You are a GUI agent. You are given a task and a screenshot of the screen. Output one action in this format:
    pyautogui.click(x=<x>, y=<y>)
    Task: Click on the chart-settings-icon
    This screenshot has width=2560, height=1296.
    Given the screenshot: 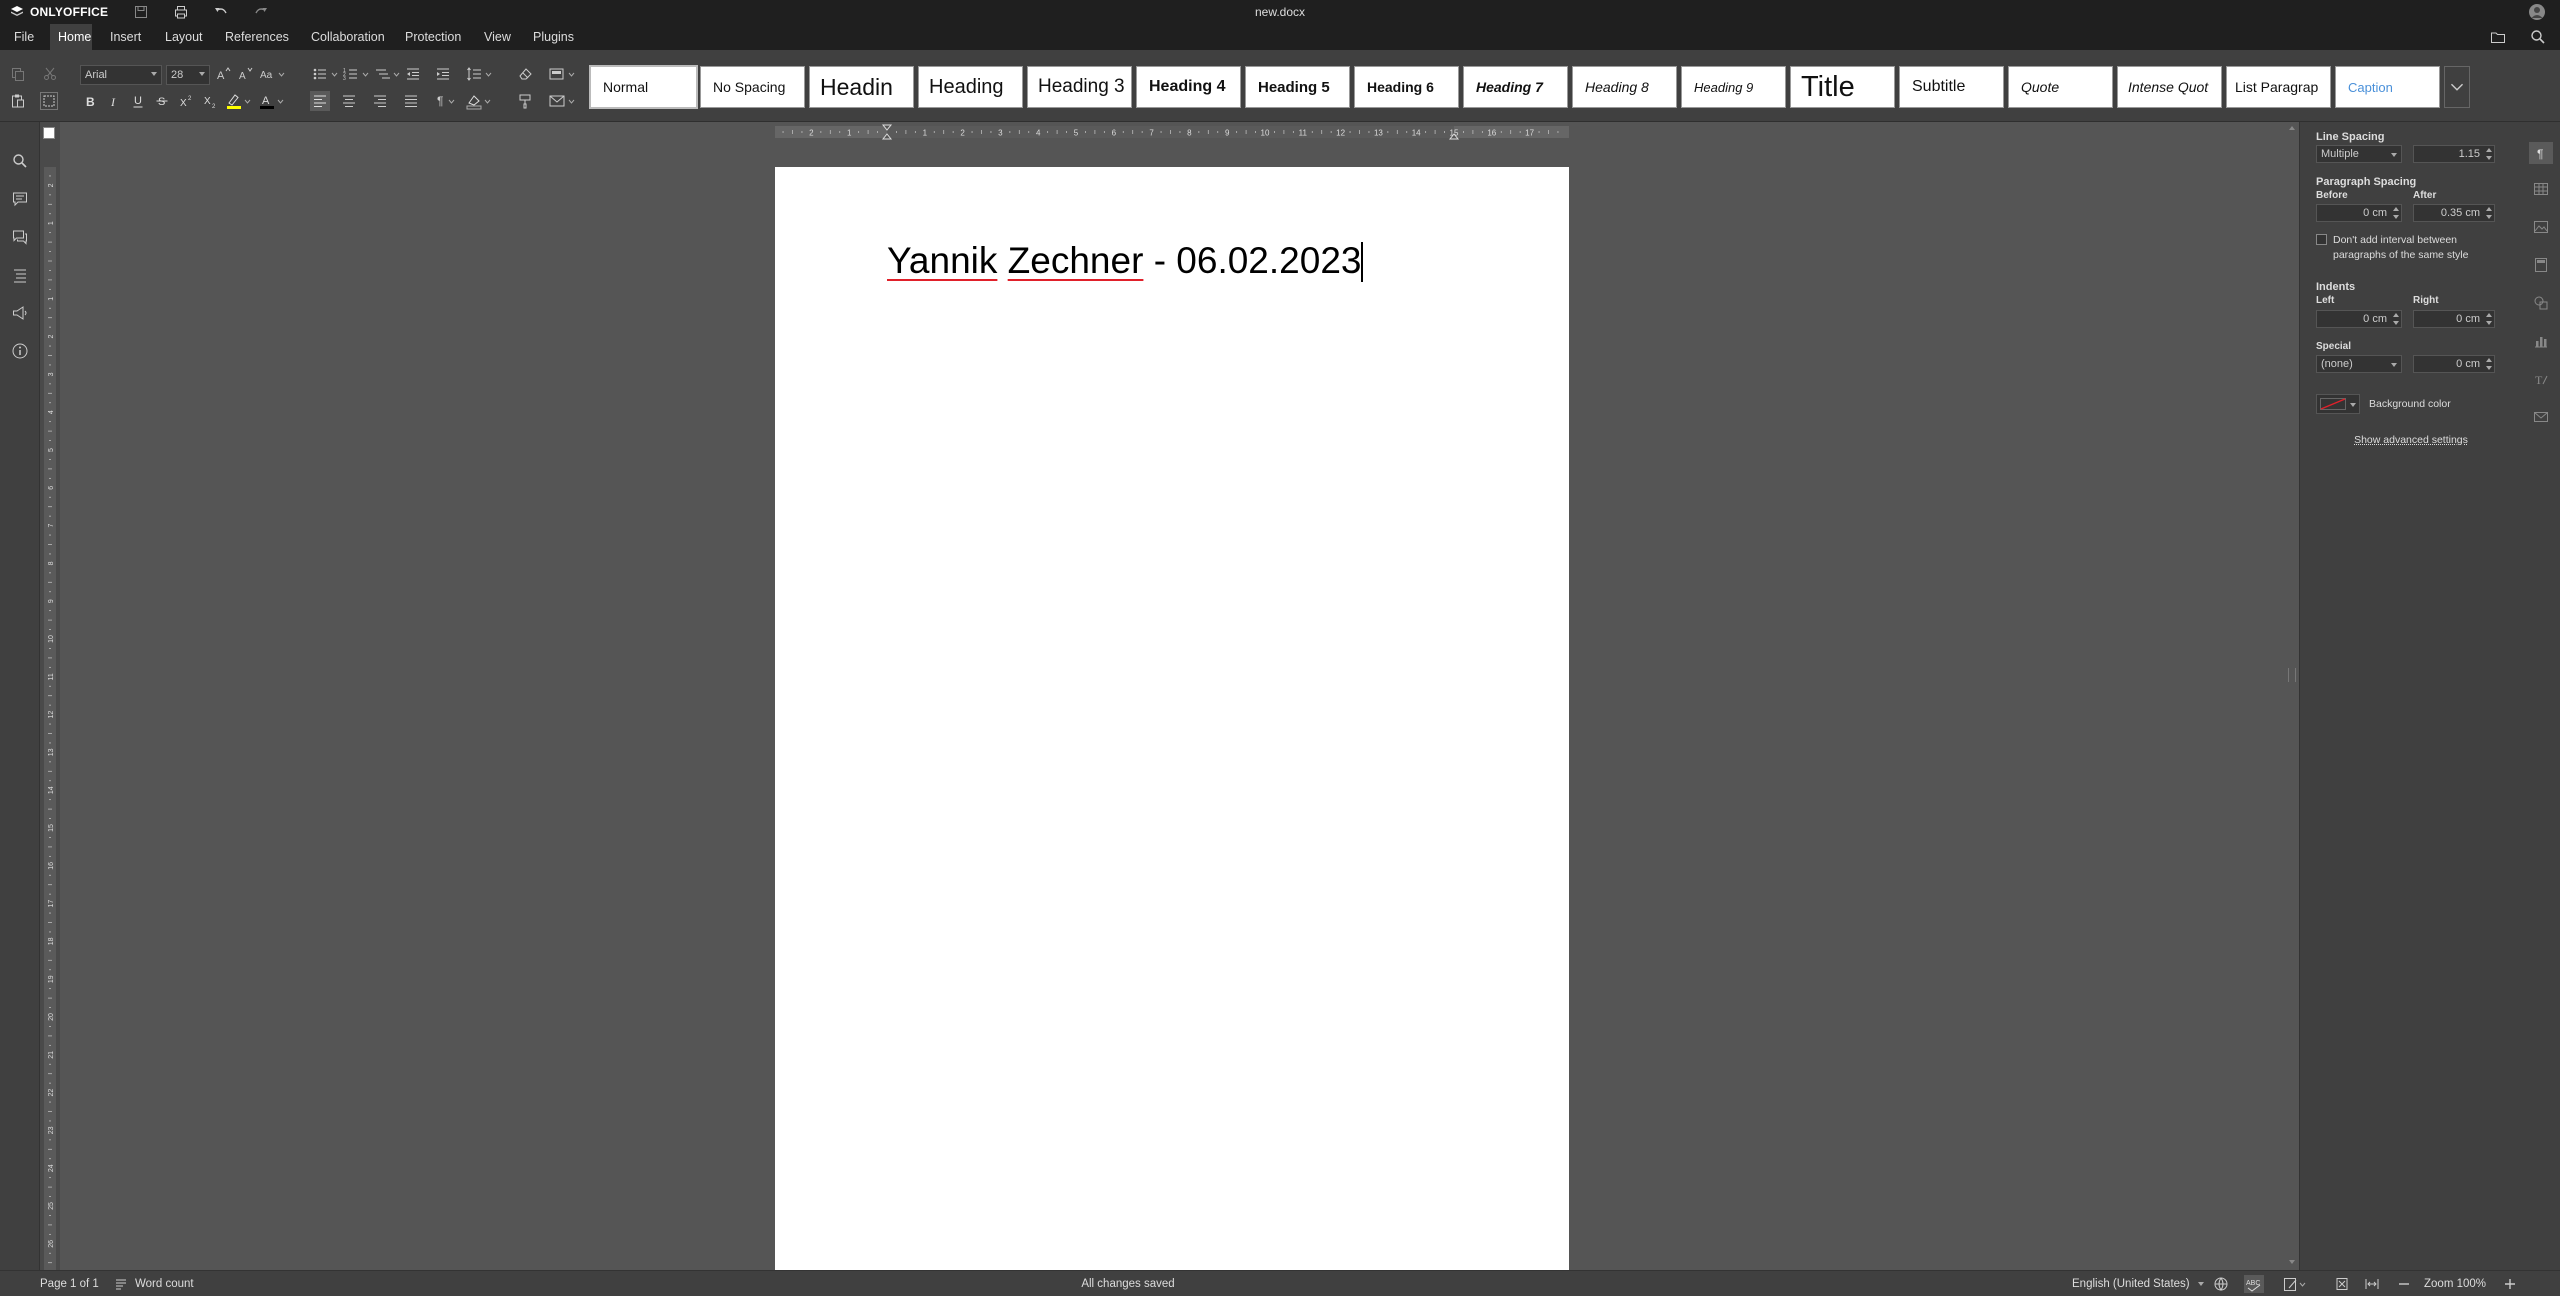 What is the action you would take?
    pyautogui.click(x=2541, y=341)
    